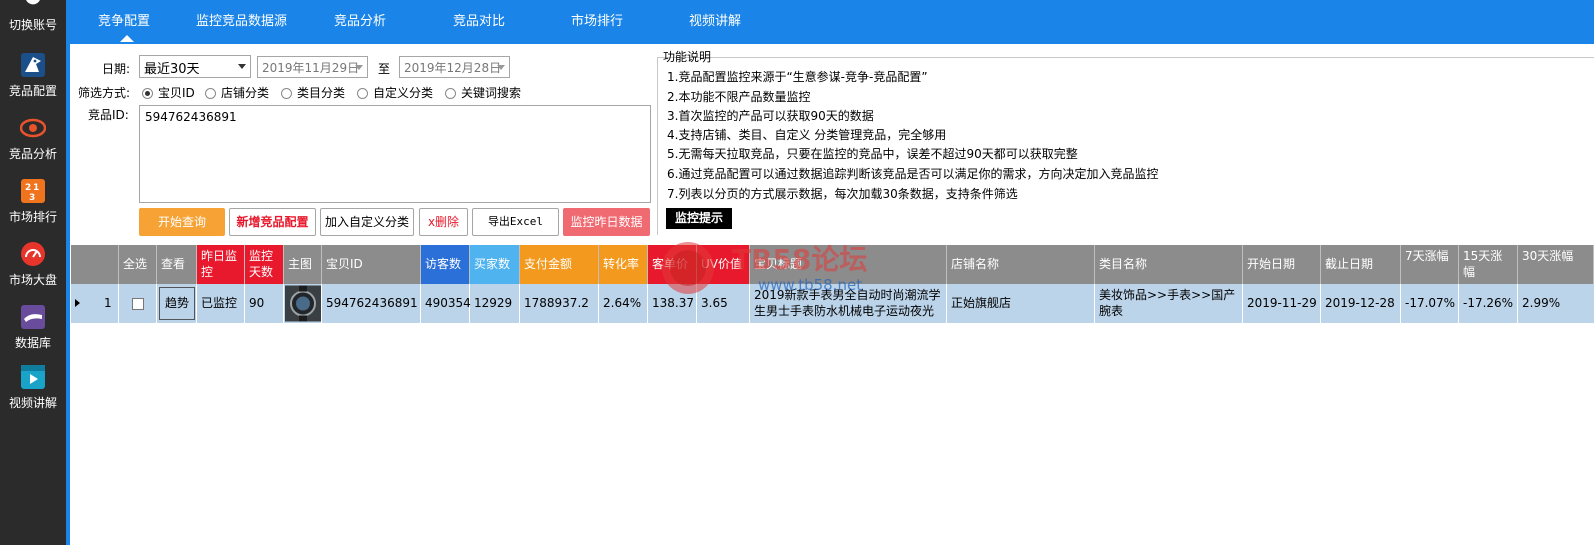  What do you see at coordinates (360, 19) in the screenshot?
I see `tab-competitor-analysis: 竞品分析` at bounding box center [360, 19].